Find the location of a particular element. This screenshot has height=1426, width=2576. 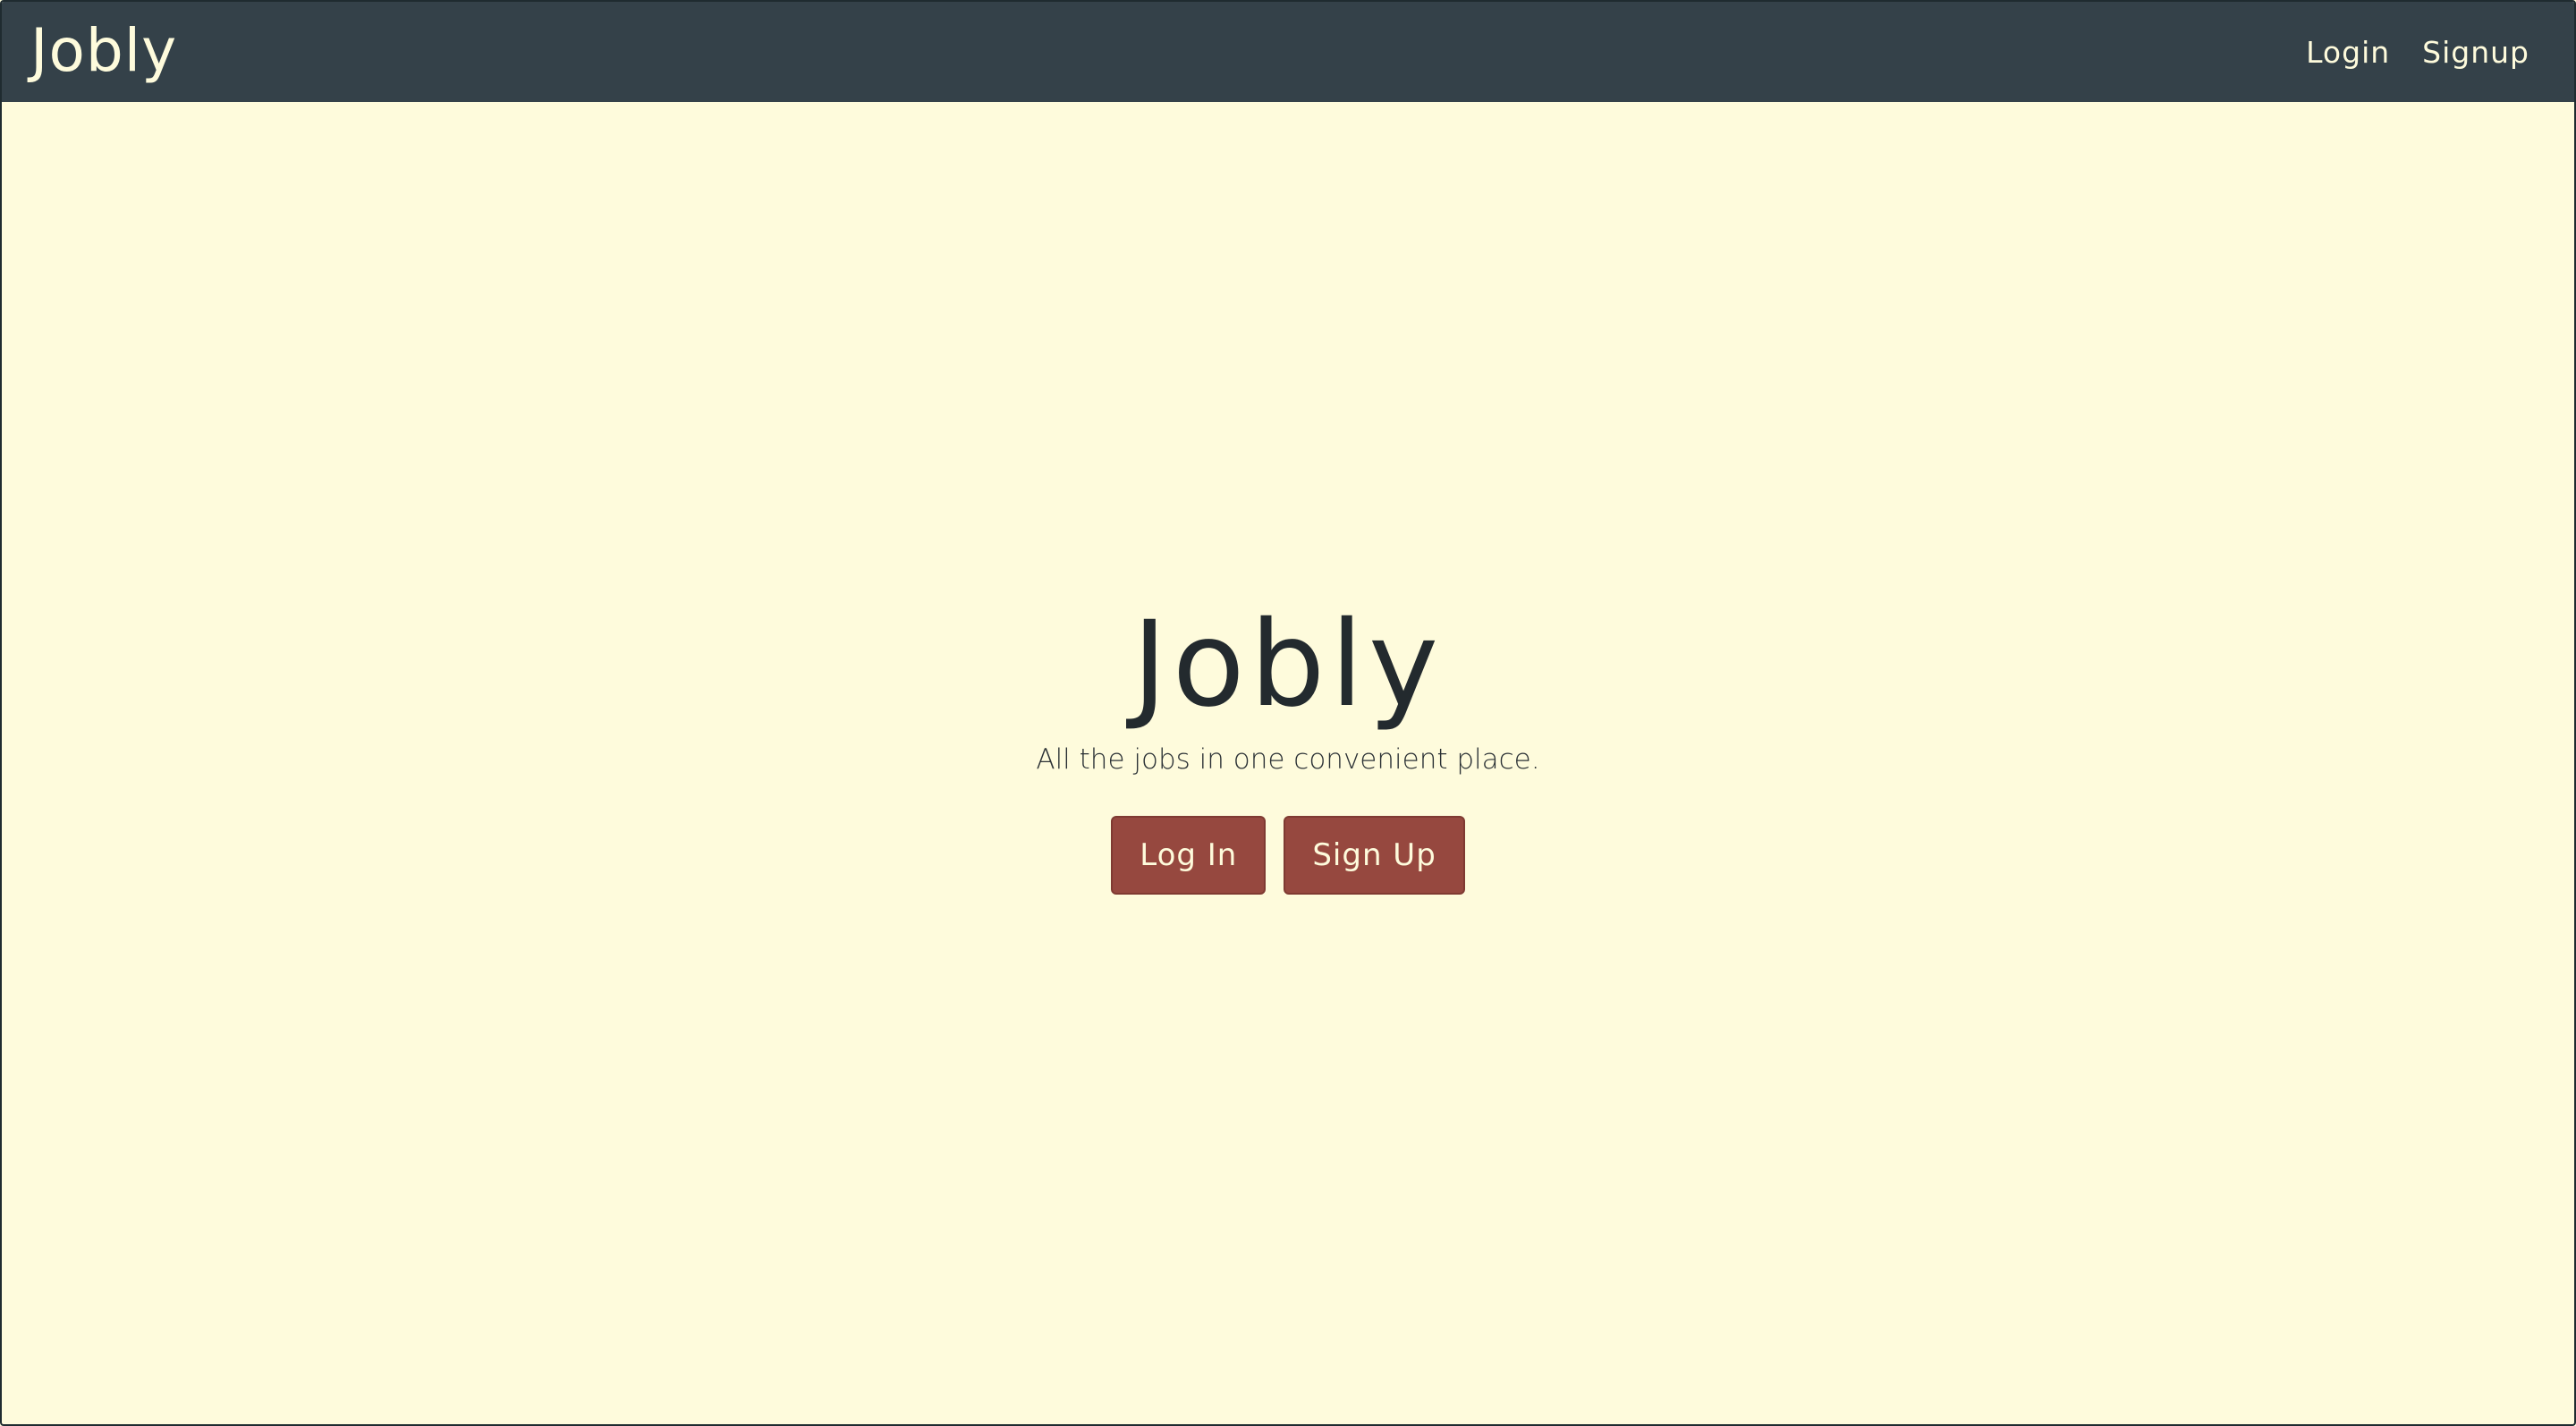

hero-subtitle: All the jobs in one convenient place. is located at coordinates (1288, 760).